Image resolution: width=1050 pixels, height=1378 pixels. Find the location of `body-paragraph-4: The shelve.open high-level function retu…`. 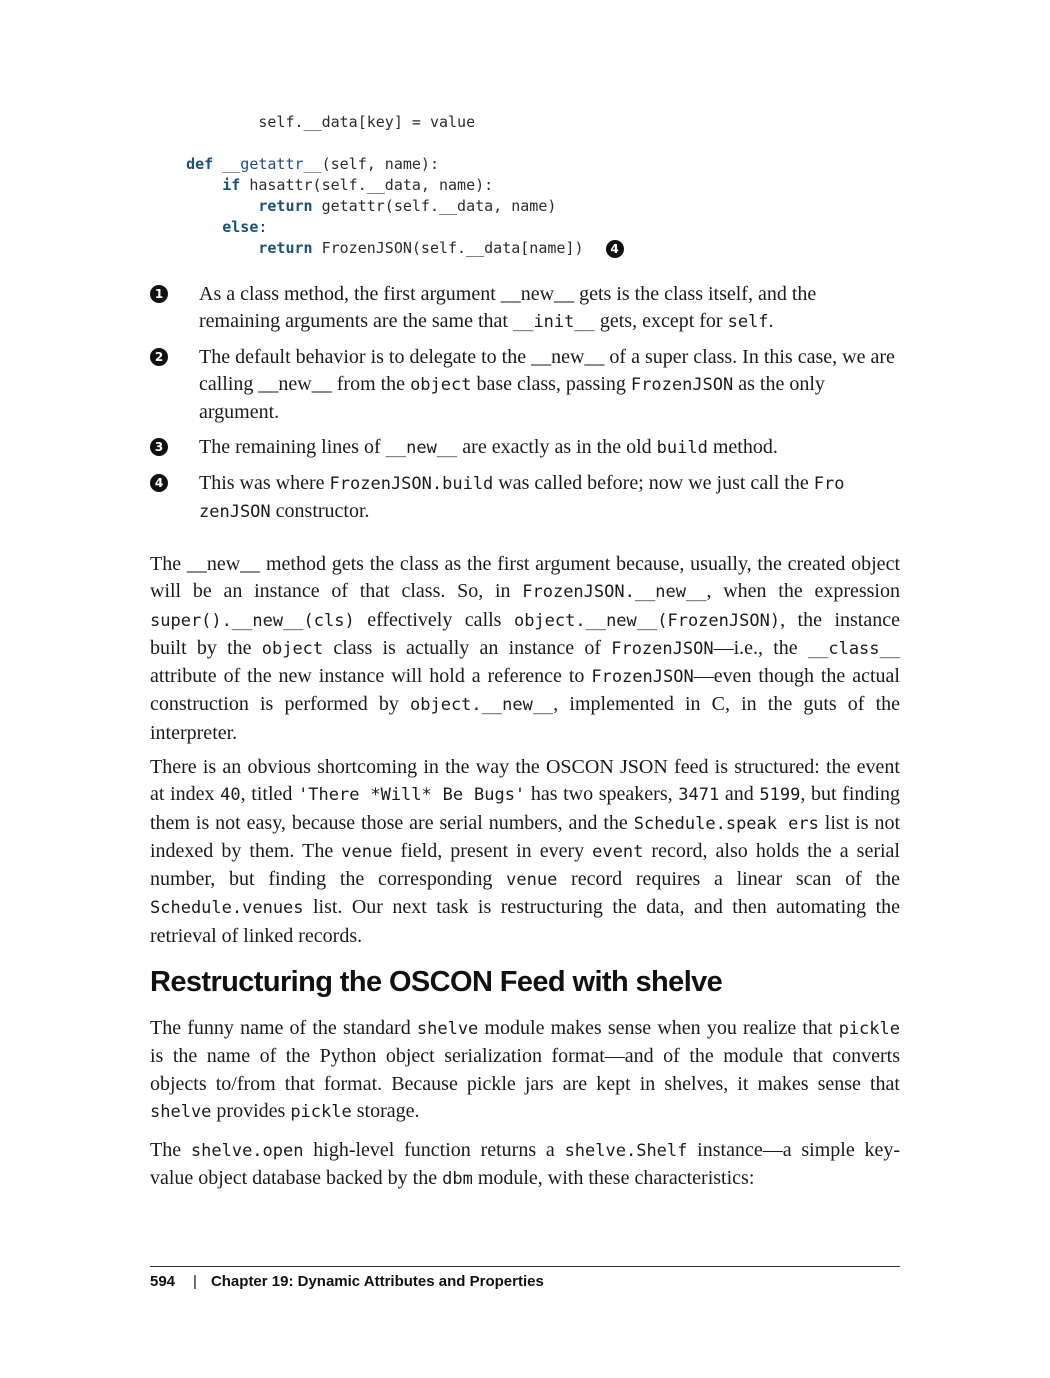

body-paragraph-4: The shelve.open high-level function retu… is located at coordinates (525, 1164).